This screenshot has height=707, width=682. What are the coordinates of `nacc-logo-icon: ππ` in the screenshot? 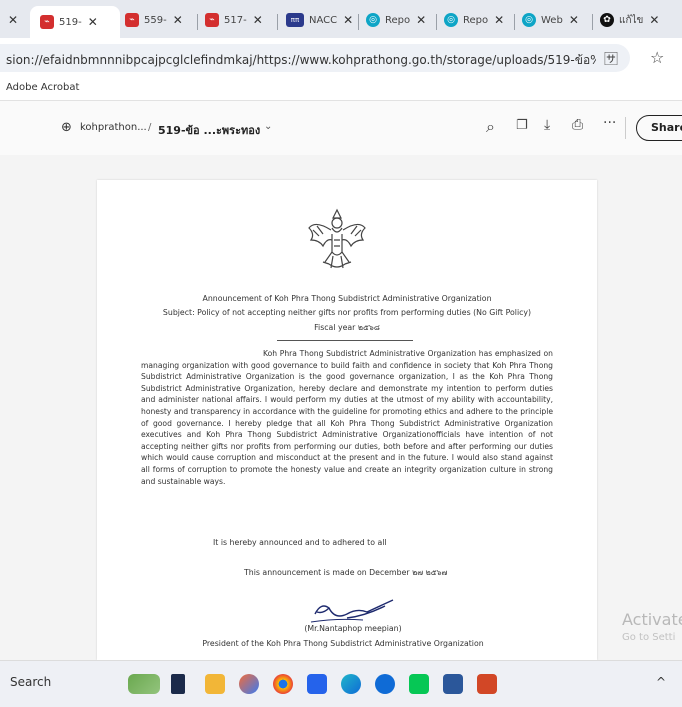 It's located at (295, 20).